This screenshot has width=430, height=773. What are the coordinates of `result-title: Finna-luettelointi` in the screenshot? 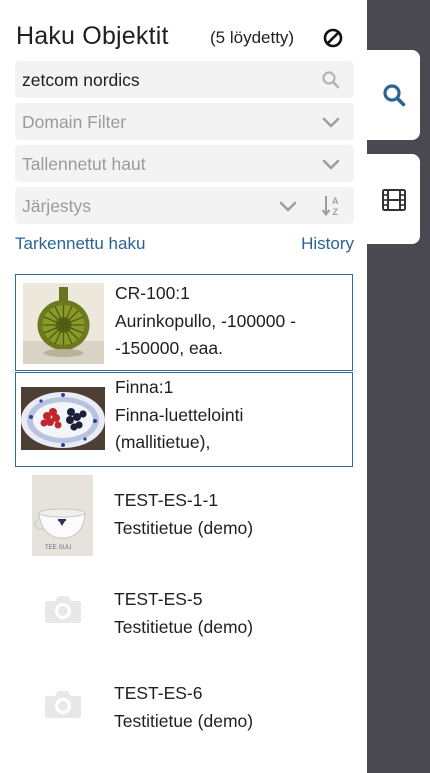 It's located at (179, 414).